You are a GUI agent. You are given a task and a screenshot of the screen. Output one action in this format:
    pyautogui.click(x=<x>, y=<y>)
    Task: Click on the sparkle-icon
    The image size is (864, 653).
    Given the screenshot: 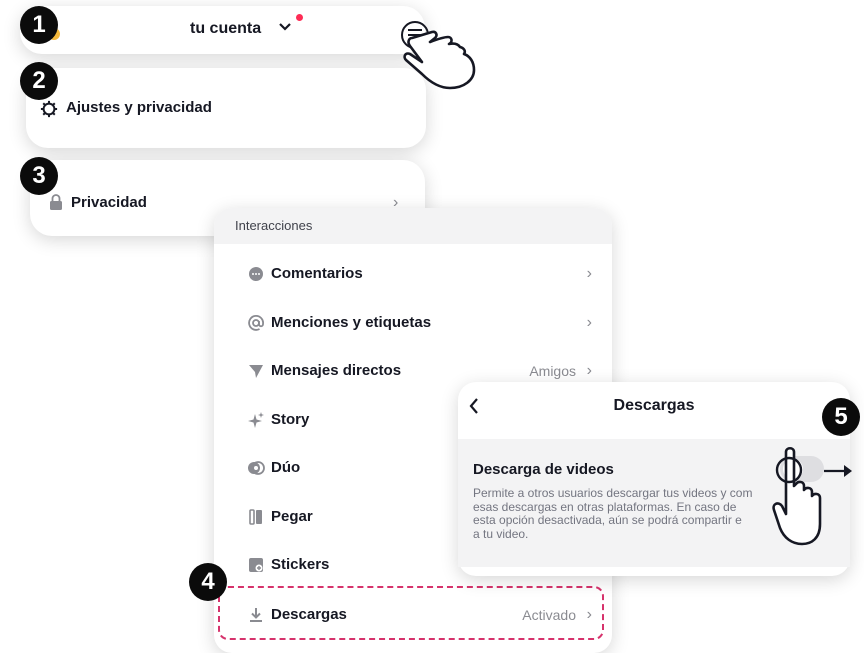 What is the action you would take?
    pyautogui.click(x=256, y=420)
    